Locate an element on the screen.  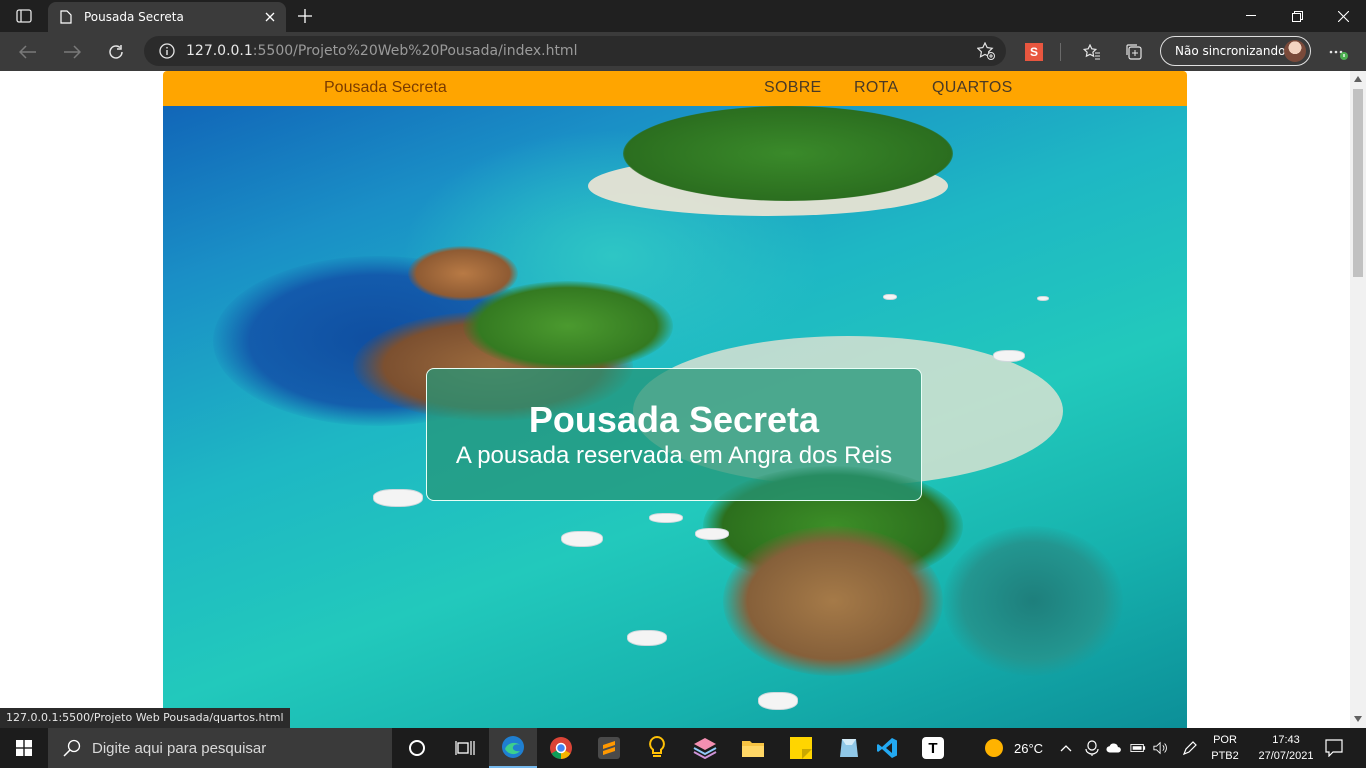
chevron-up-icon is located at coordinates (1066, 748).